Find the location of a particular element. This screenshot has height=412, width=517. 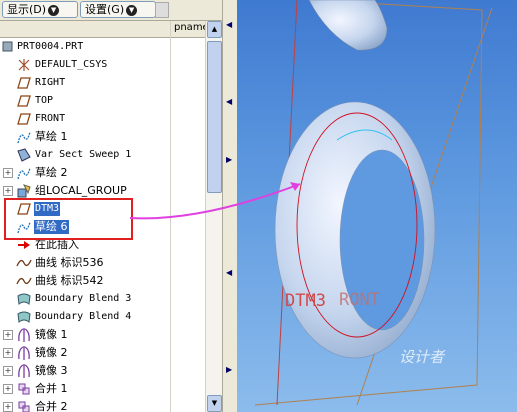

tree-item-label: 曲线 标识536 is located at coordinates (69, 262).